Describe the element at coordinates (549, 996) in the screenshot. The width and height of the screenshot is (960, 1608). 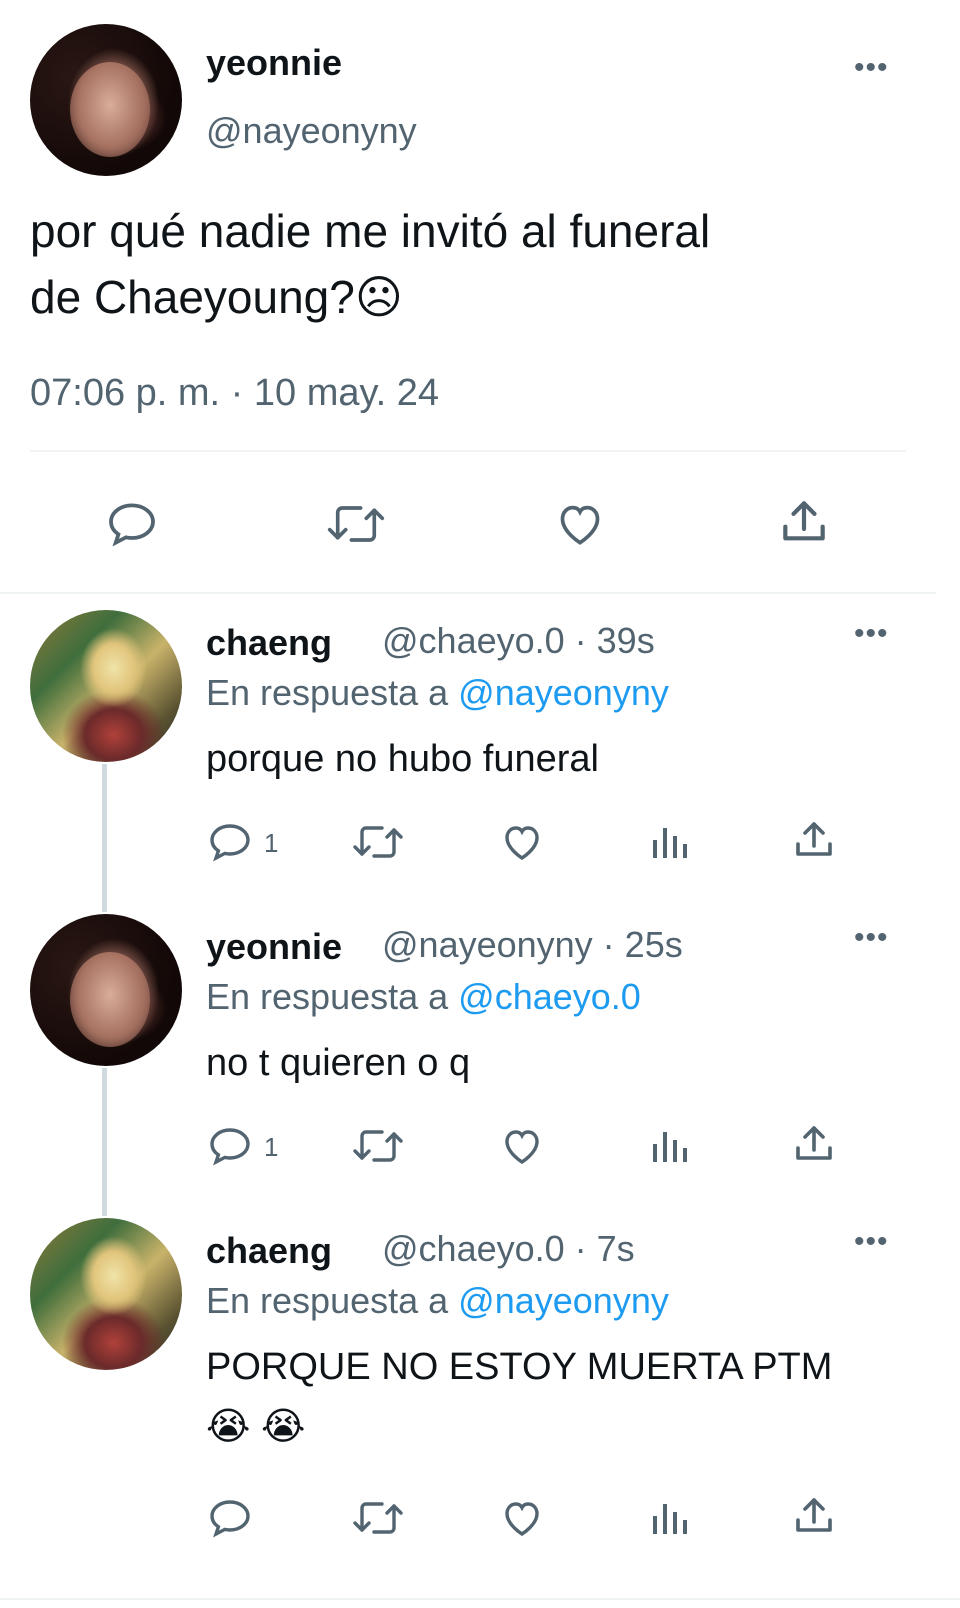
I see `replying-to-link: @chaeyo.0` at that location.